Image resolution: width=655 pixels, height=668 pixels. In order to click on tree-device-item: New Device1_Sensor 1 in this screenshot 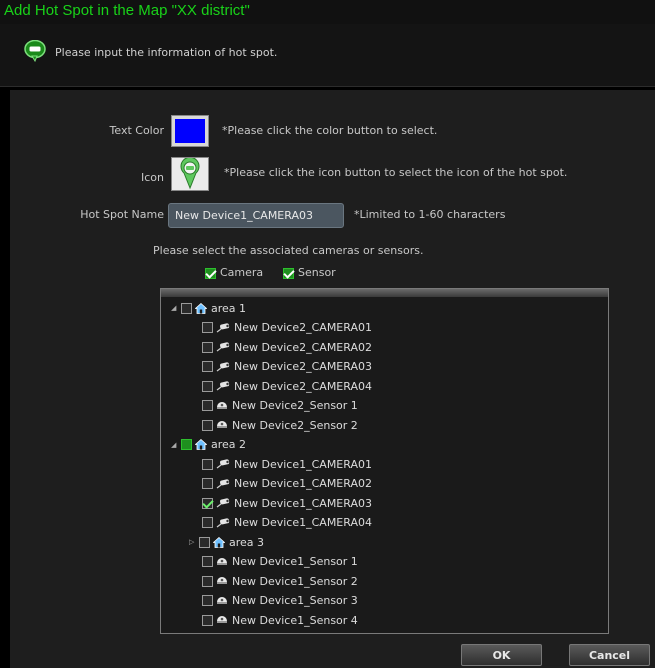, I will do `click(280, 562)`.